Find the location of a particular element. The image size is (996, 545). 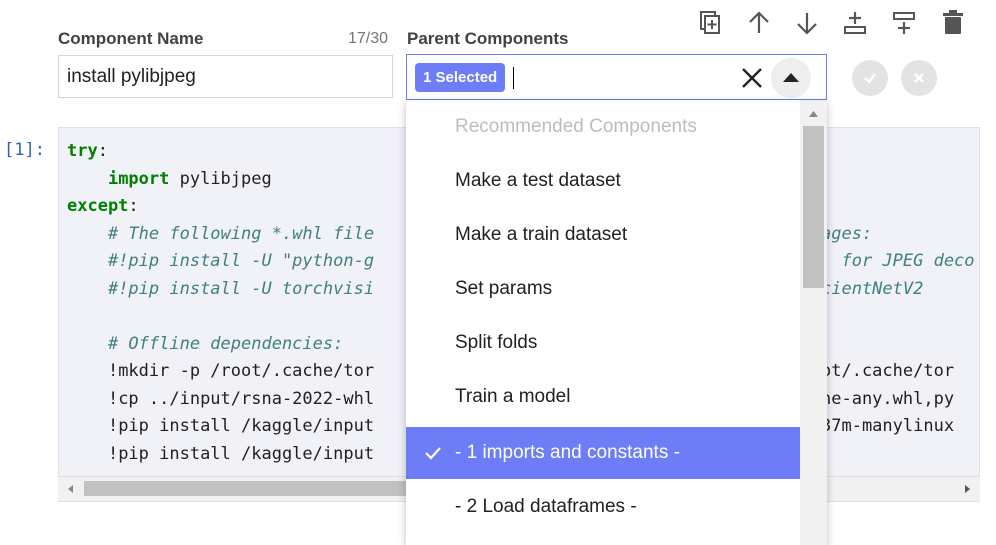

dropdown-vertical-scrollbar is located at coordinates (813, 322).